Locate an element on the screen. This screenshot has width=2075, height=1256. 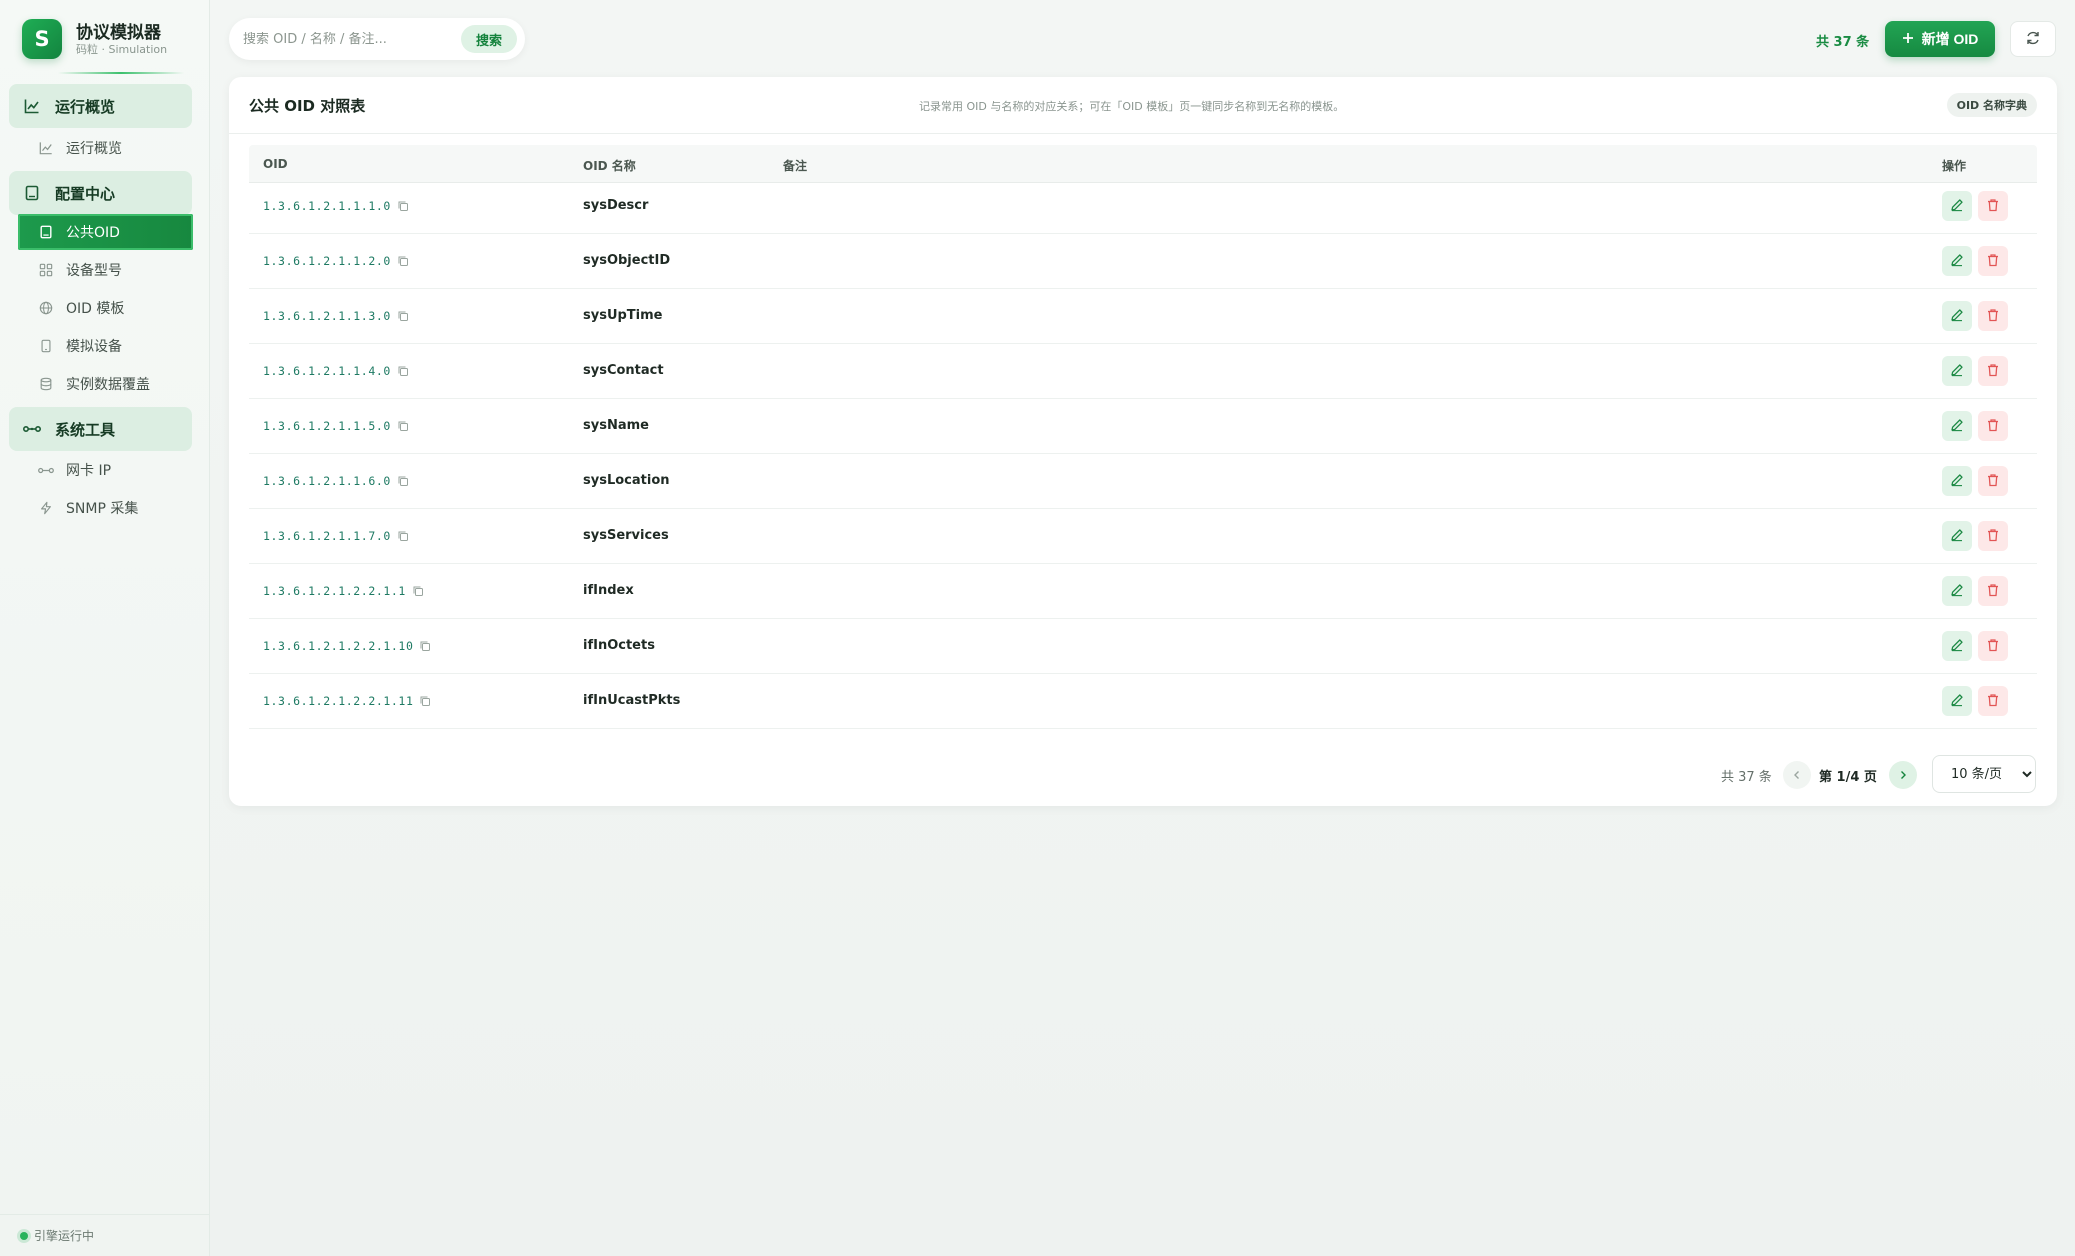
add-oid-button: 新增 OID is located at coordinates (1940, 39).